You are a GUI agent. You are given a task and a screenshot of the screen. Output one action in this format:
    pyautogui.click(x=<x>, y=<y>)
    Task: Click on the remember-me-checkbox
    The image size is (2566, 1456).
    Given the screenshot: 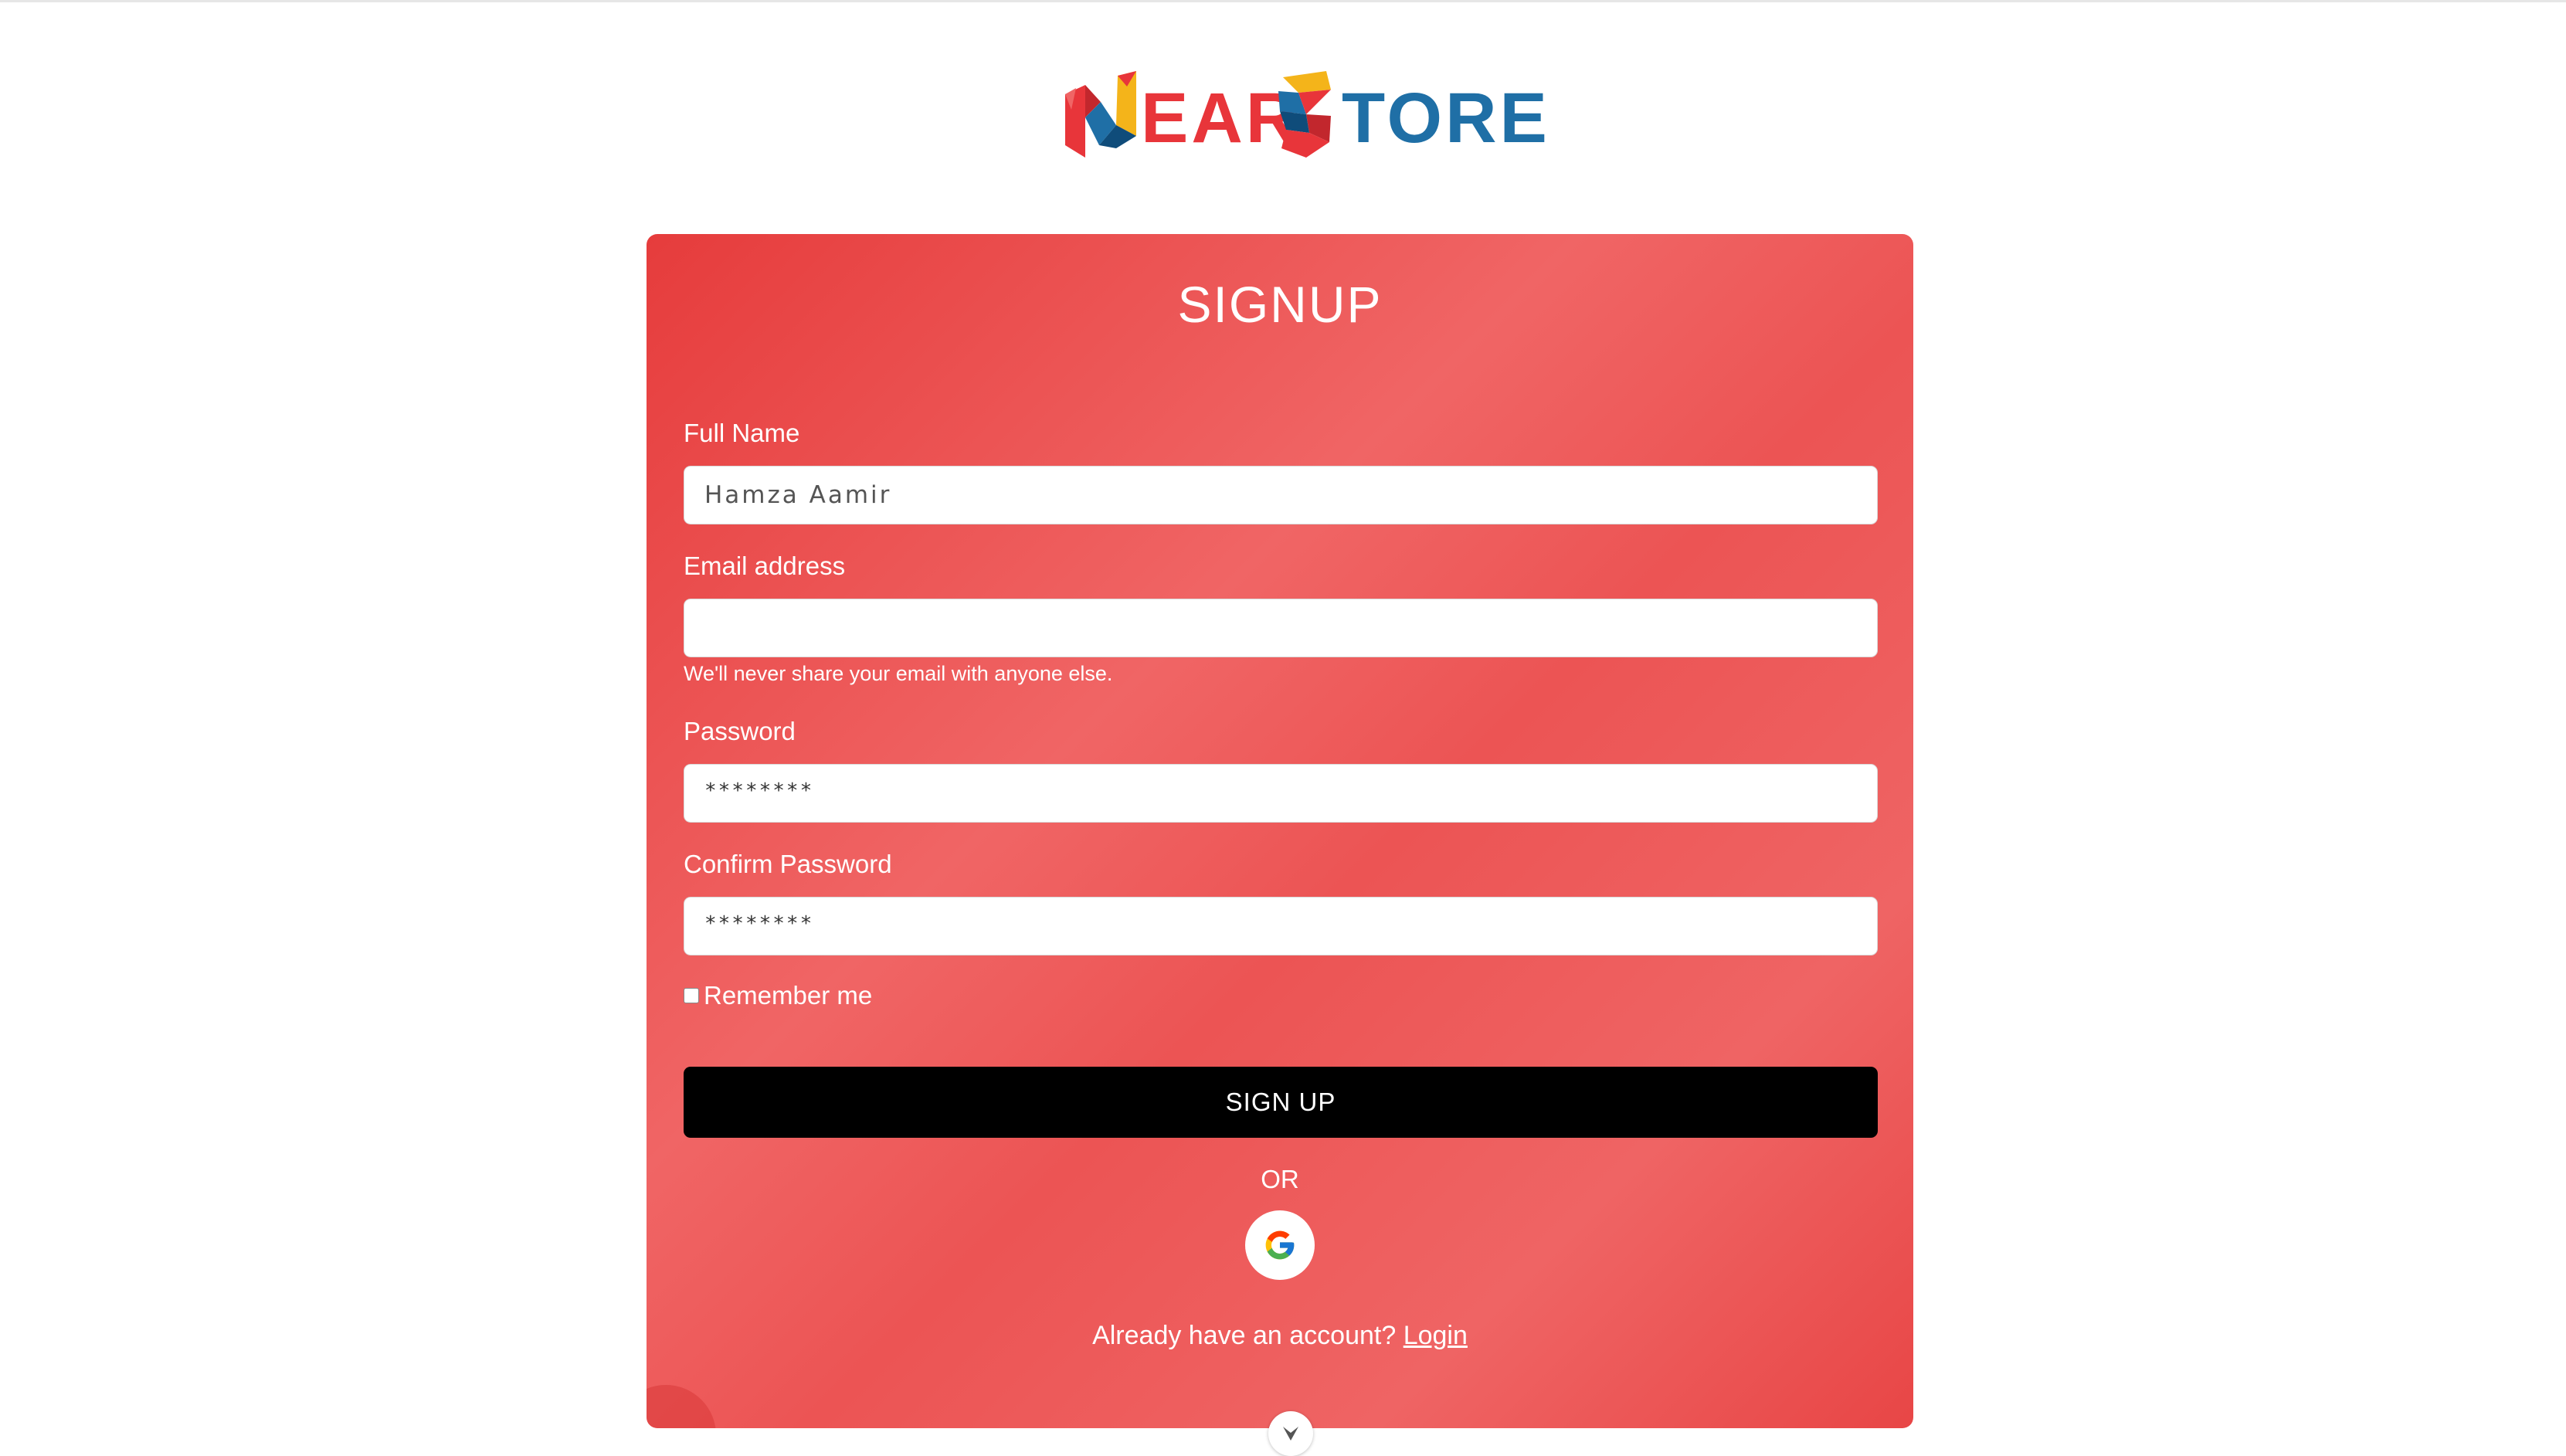 What is the action you would take?
    pyautogui.click(x=691, y=996)
    